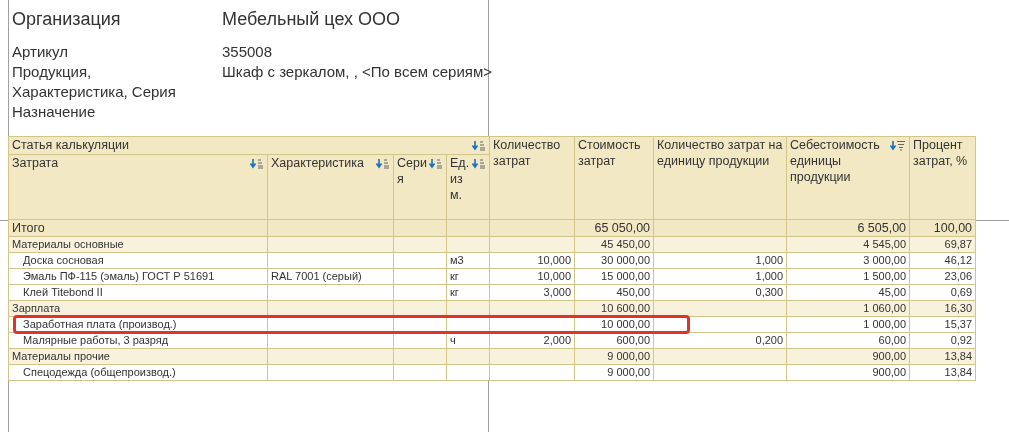 The image size is (1009, 432). What do you see at coordinates (100, 324) in the screenshot?
I see `table-cell: Заработная плата (производ.)` at bounding box center [100, 324].